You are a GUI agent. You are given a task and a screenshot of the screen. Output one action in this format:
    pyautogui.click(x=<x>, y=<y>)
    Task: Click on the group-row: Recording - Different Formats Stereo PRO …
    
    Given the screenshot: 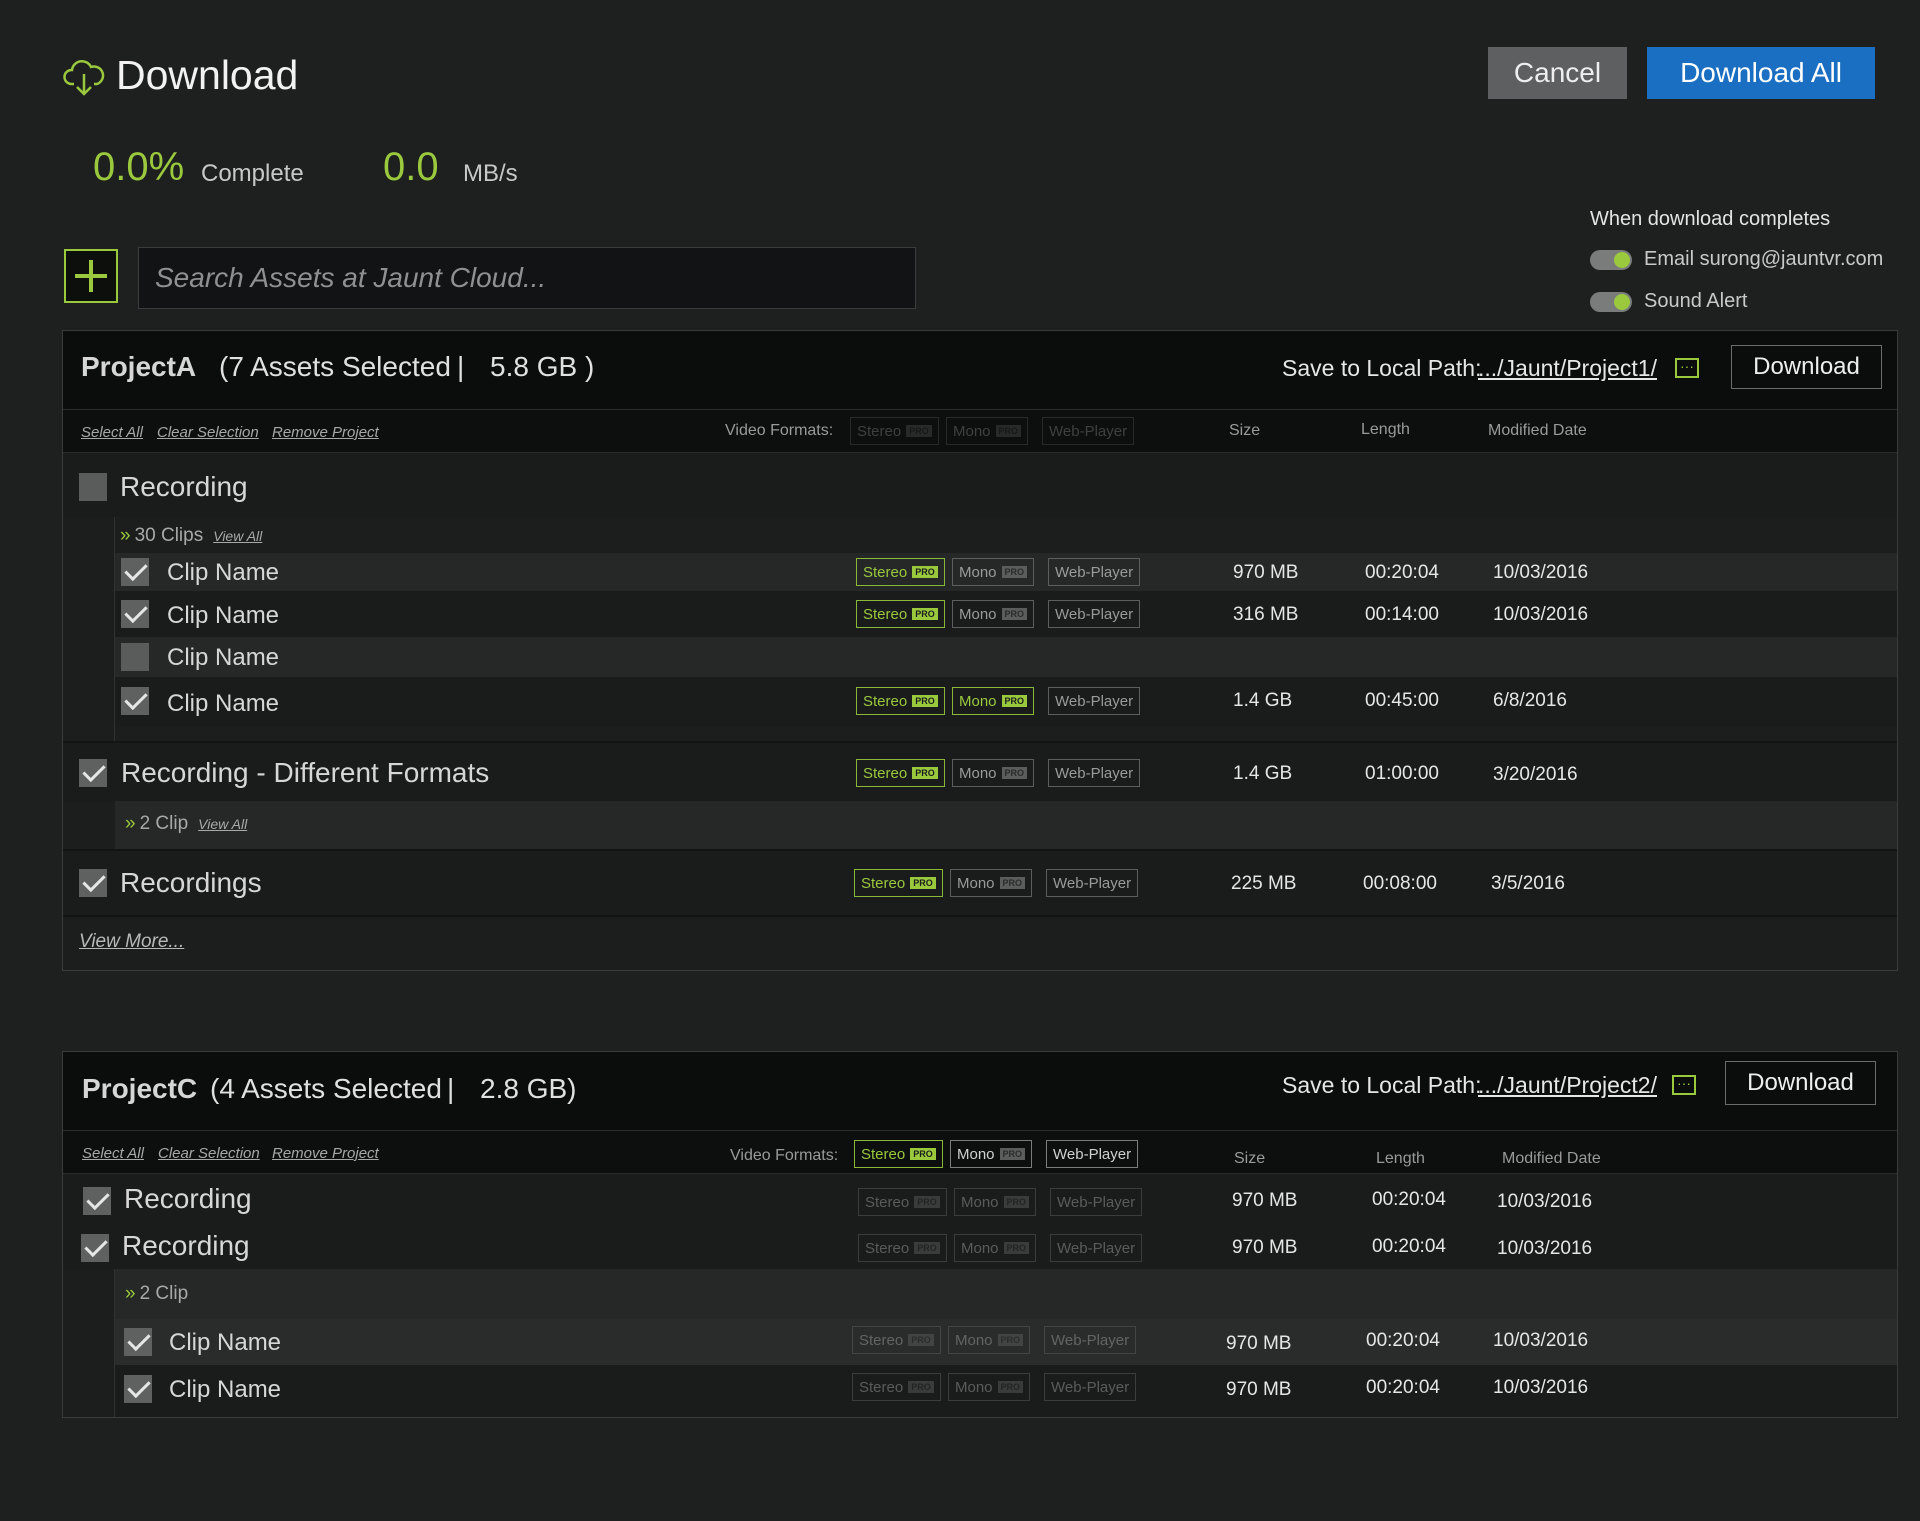 What is the action you would take?
    pyautogui.click(x=980, y=772)
    